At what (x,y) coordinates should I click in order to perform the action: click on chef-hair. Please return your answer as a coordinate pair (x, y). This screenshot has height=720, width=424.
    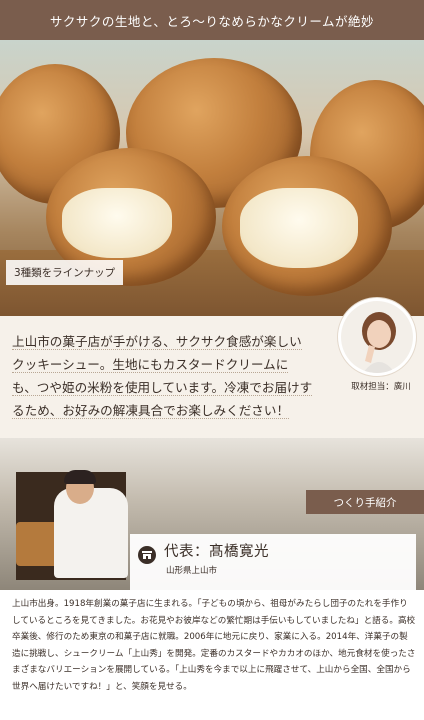
    Looking at the image, I should click on (80, 477).